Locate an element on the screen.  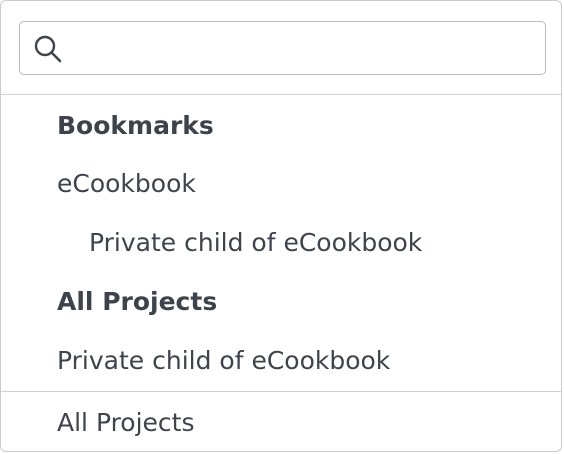
dropdown-footer: All Projects is located at coordinates (281, 421).